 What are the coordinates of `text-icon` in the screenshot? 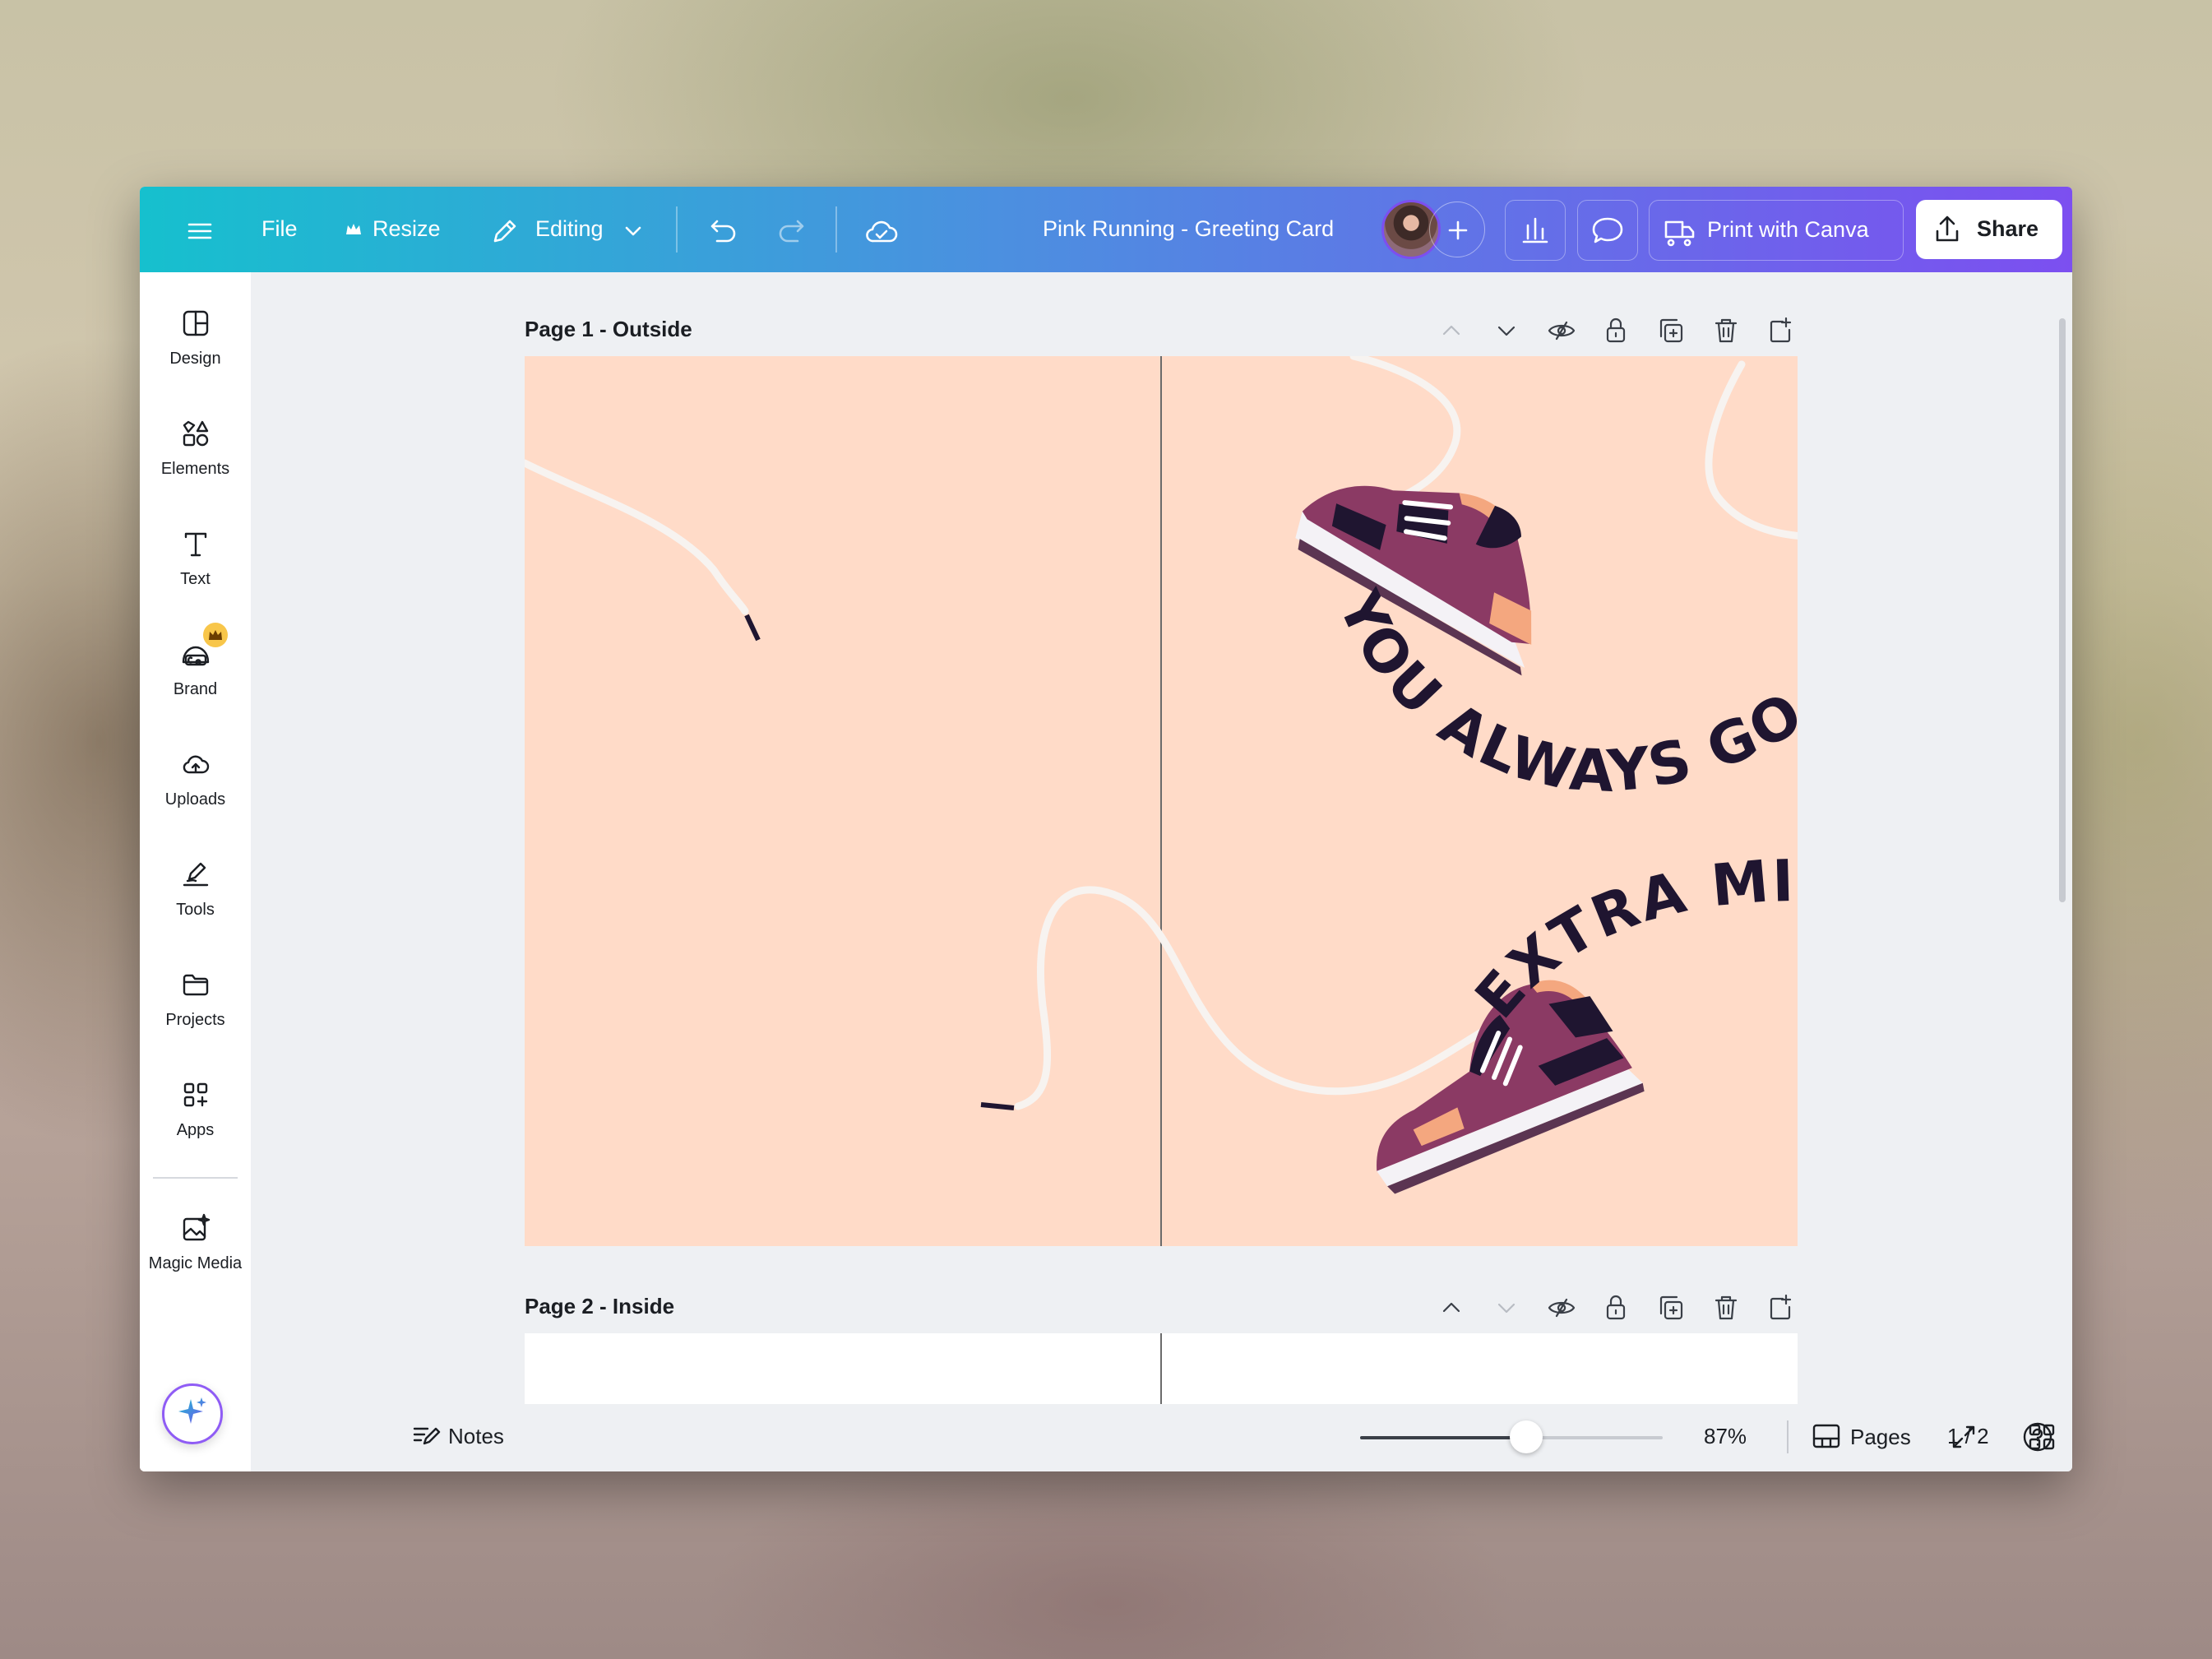 It's located at (195, 544).